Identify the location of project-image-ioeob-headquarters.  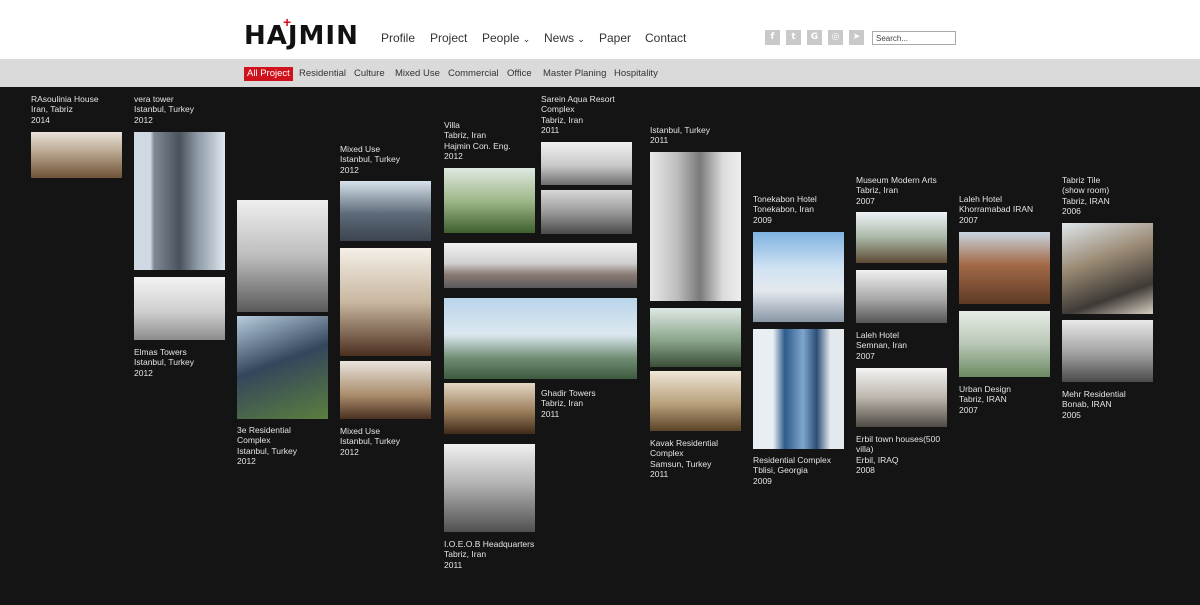
(489, 488).